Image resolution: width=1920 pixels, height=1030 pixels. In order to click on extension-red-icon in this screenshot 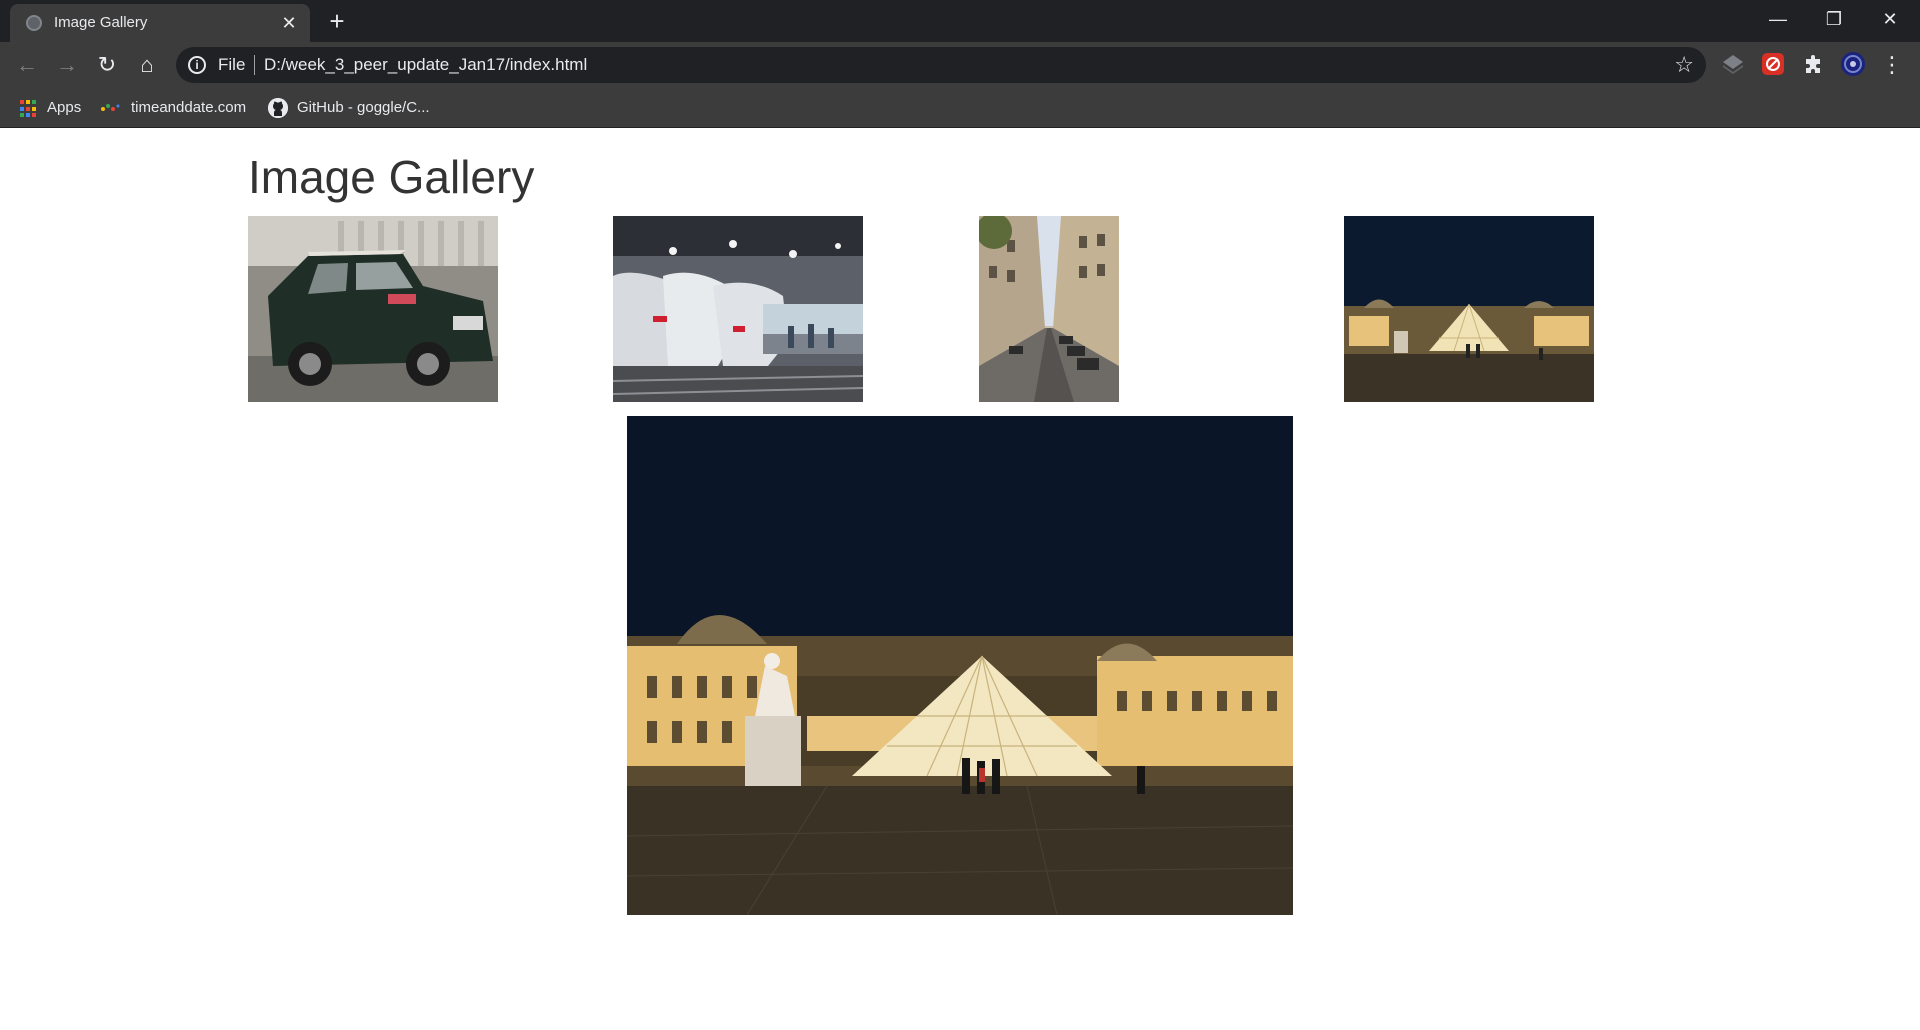, I will do `click(1773, 64)`.